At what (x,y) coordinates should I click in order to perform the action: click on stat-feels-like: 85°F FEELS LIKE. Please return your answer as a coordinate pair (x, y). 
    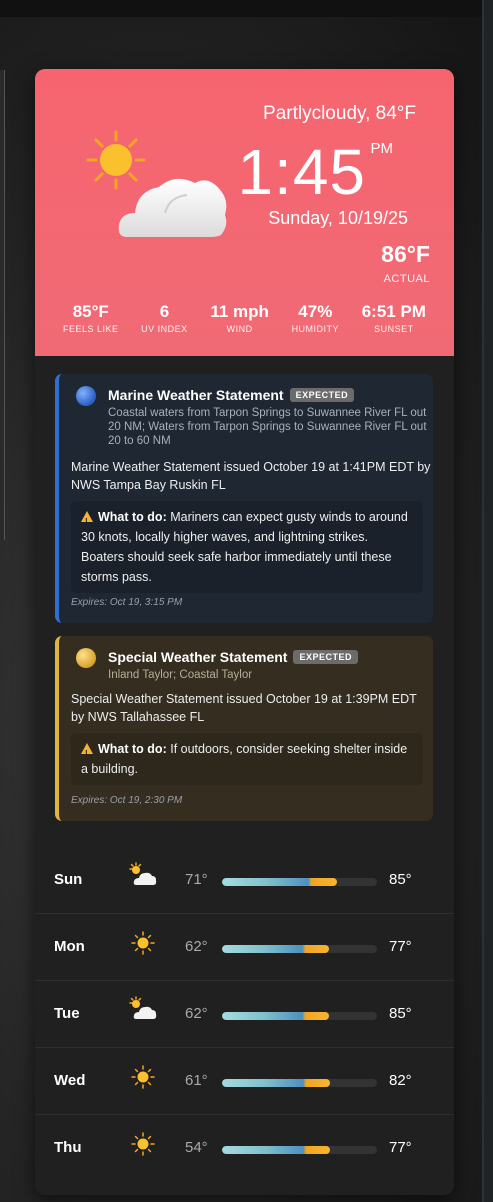
    Looking at the image, I should click on (91, 318).